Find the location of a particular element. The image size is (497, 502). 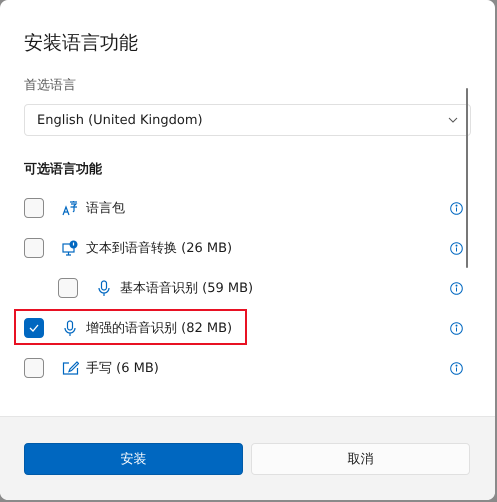

language-icon is located at coordinates (70, 208).